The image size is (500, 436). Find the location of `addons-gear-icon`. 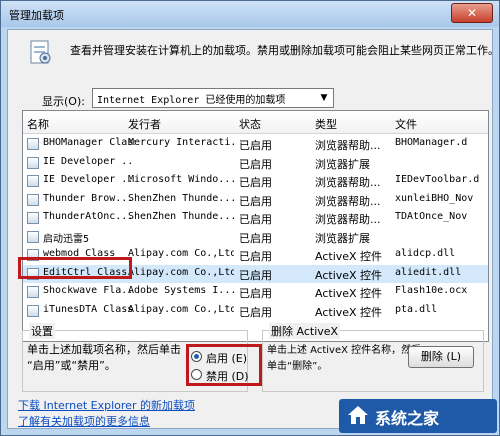

addons-gear-icon is located at coordinates (40, 52).